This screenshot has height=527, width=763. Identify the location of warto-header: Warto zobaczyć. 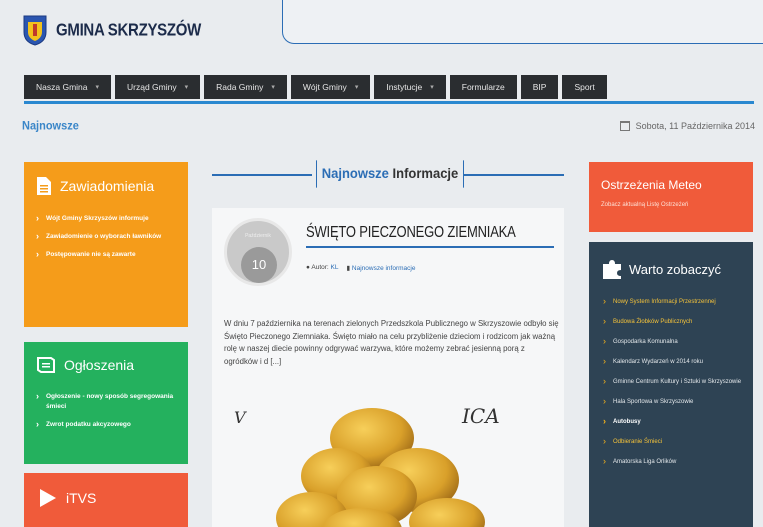
(671, 261).